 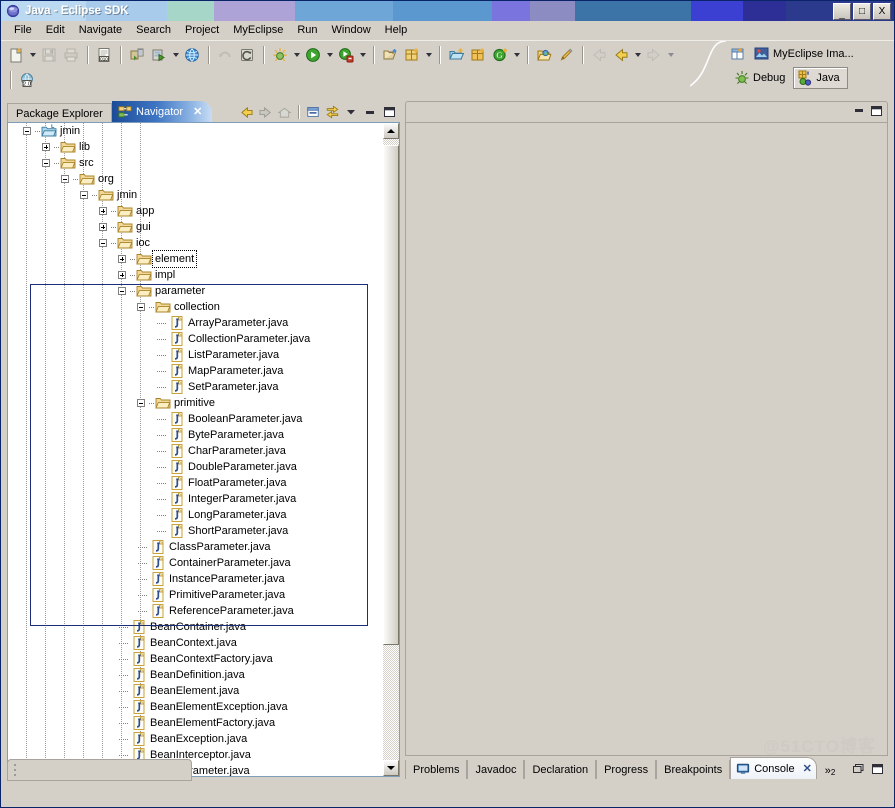 What do you see at coordinates (23, 30) in the screenshot?
I see `menu-item-file: File` at bounding box center [23, 30].